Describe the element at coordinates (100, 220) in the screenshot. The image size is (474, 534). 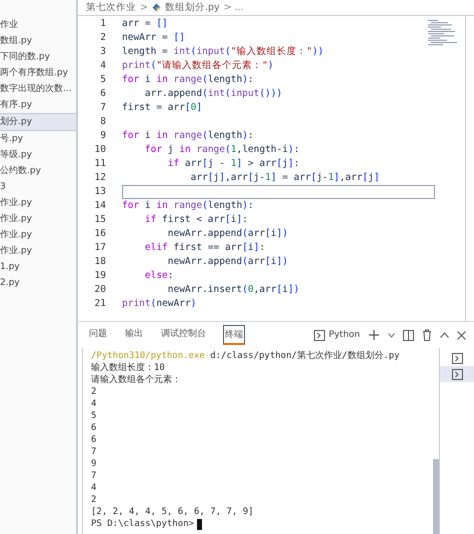
I see `line-number: 15` at that location.